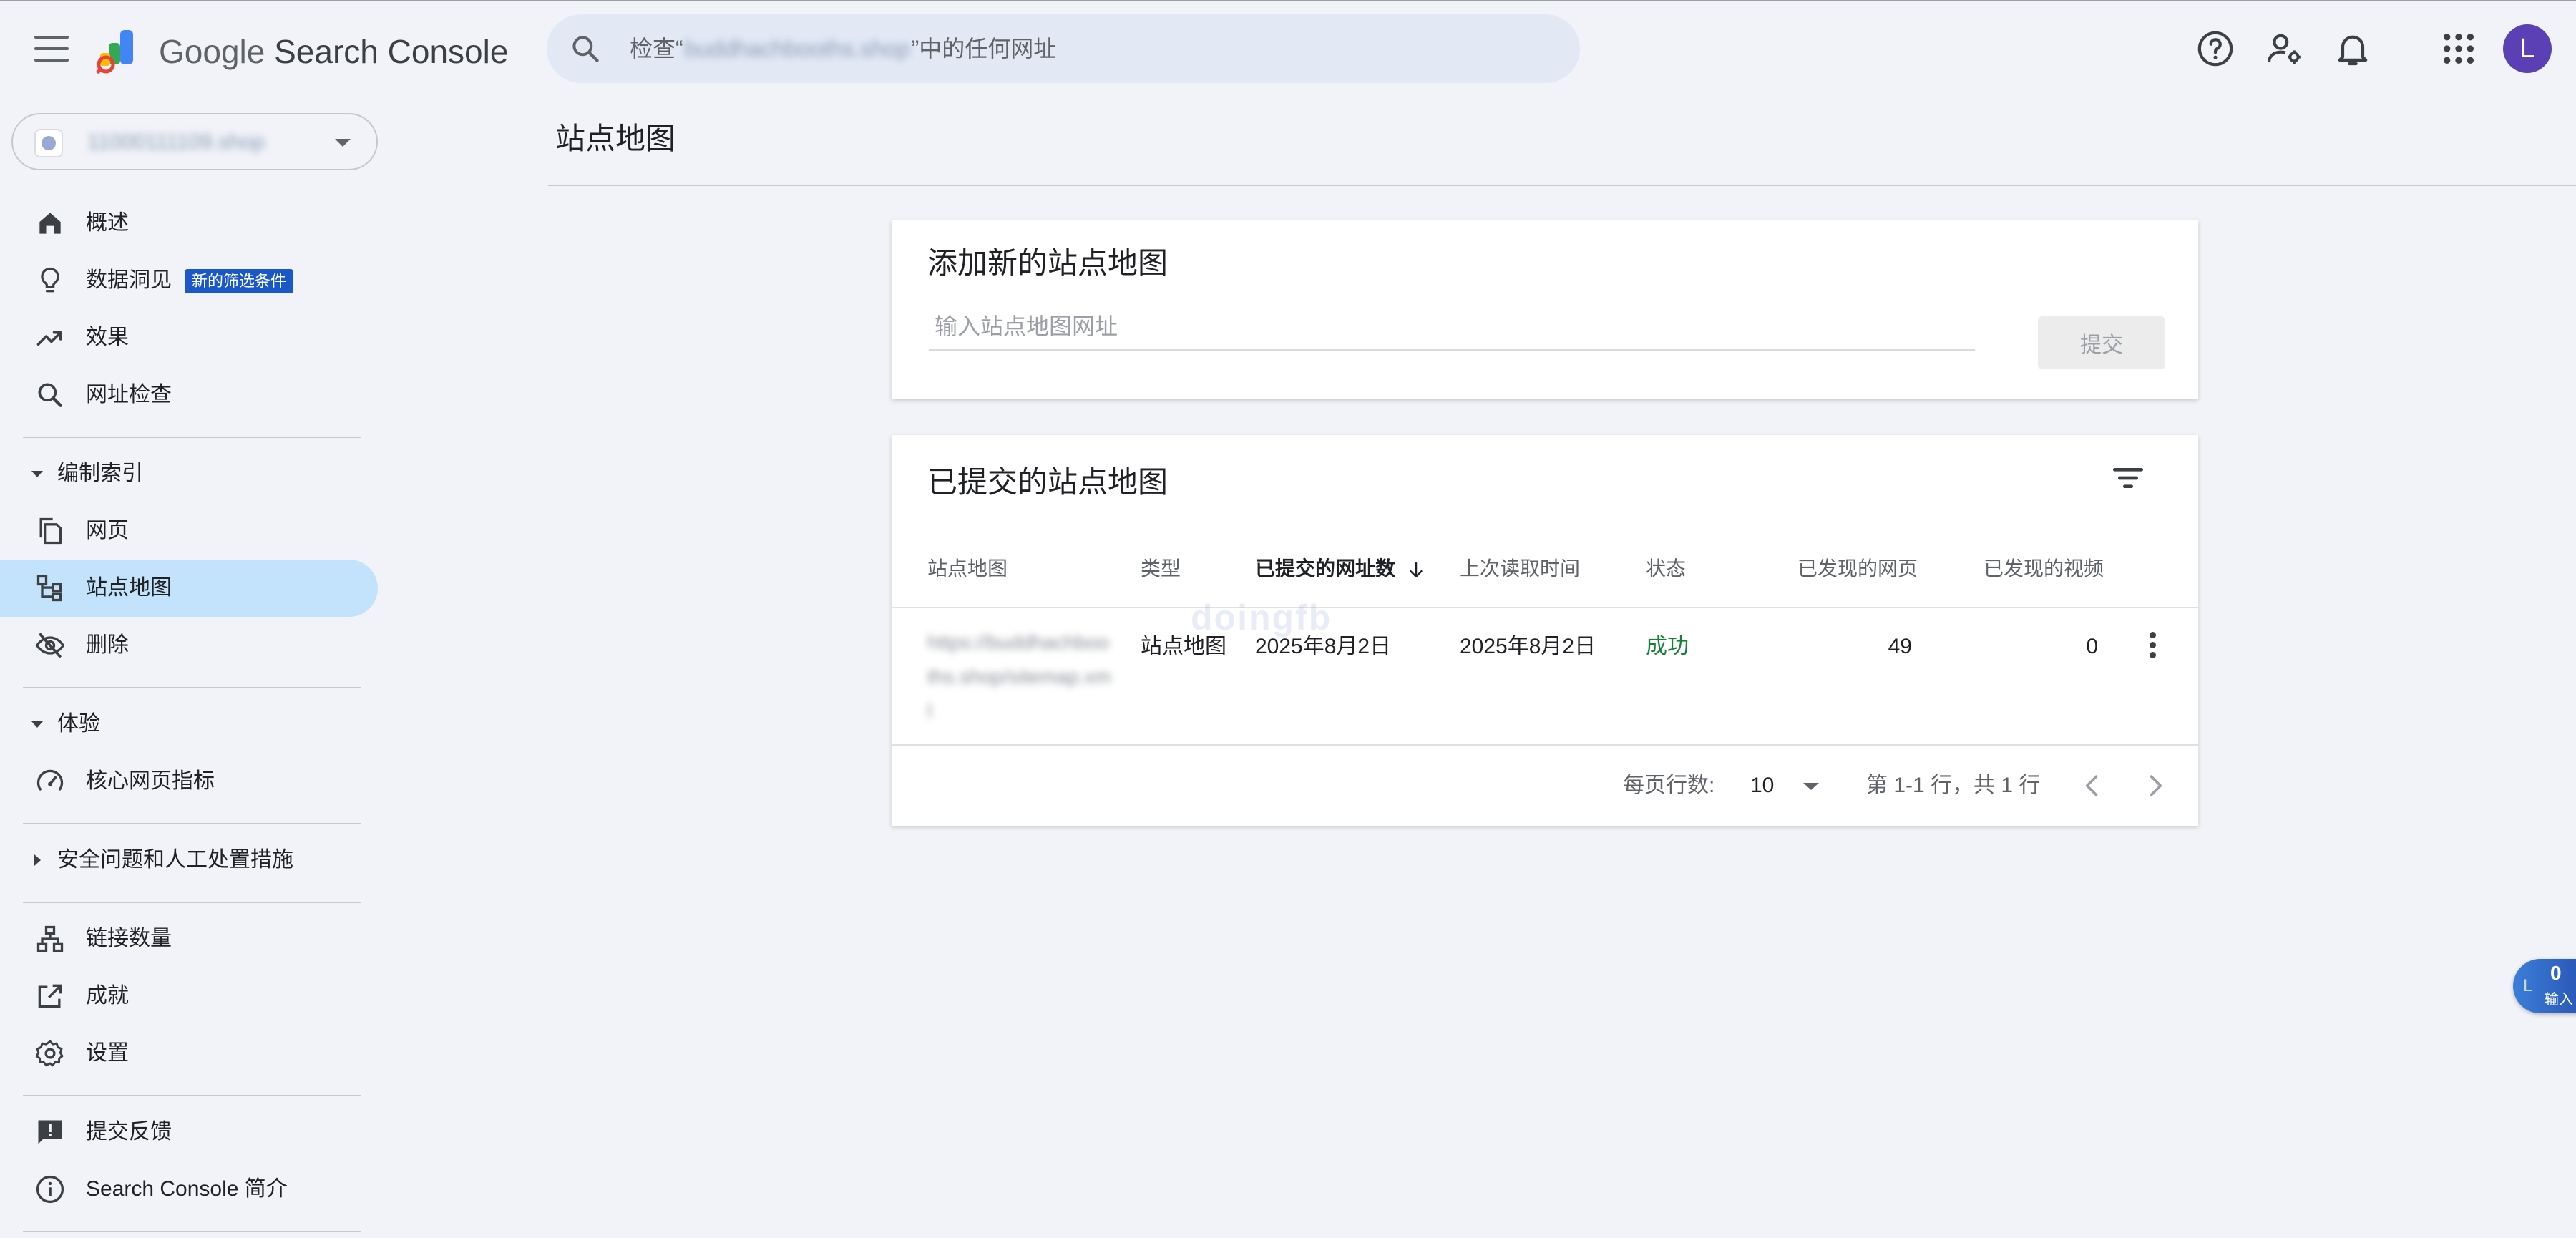 The height and width of the screenshot is (1238, 2576). I want to click on sidebar-item-label: 删除, so click(107, 645).